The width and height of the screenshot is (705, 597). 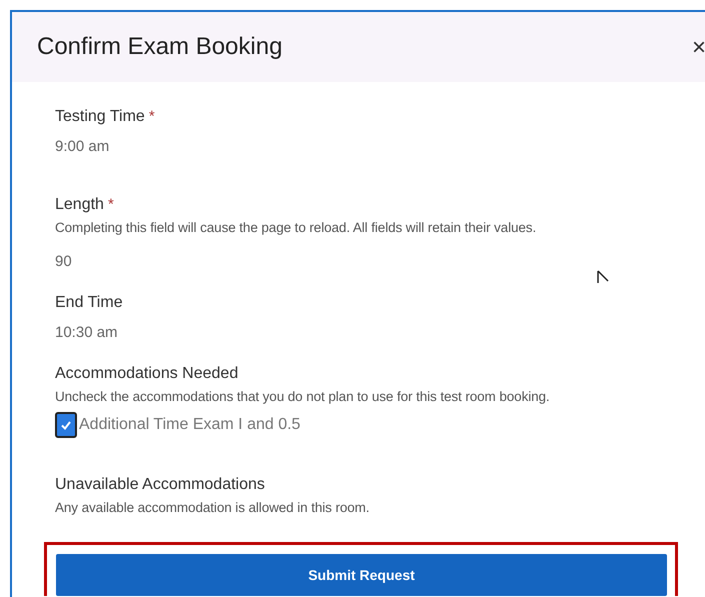 What do you see at coordinates (361, 575) in the screenshot?
I see `submit-button: Submit Request` at bounding box center [361, 575].